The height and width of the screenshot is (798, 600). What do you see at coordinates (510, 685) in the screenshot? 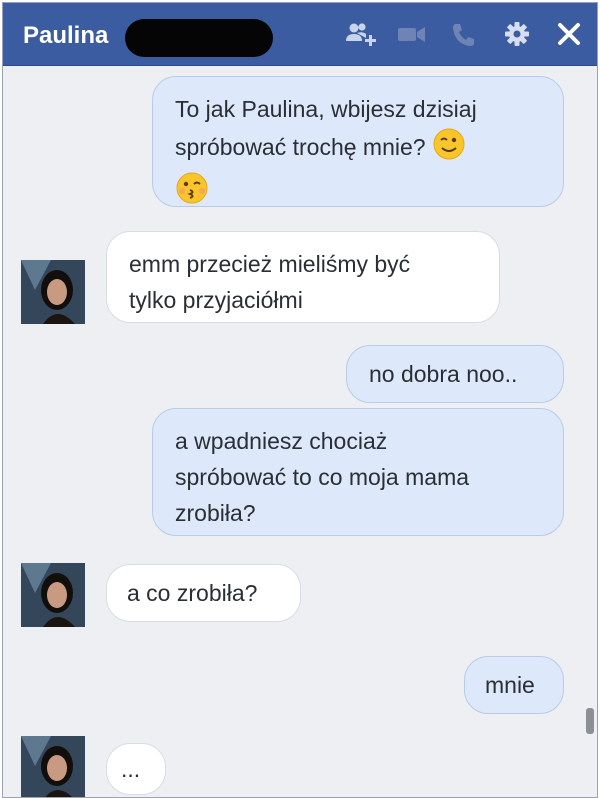
I see `message-text: mnie` at bounding box center [510, 685].